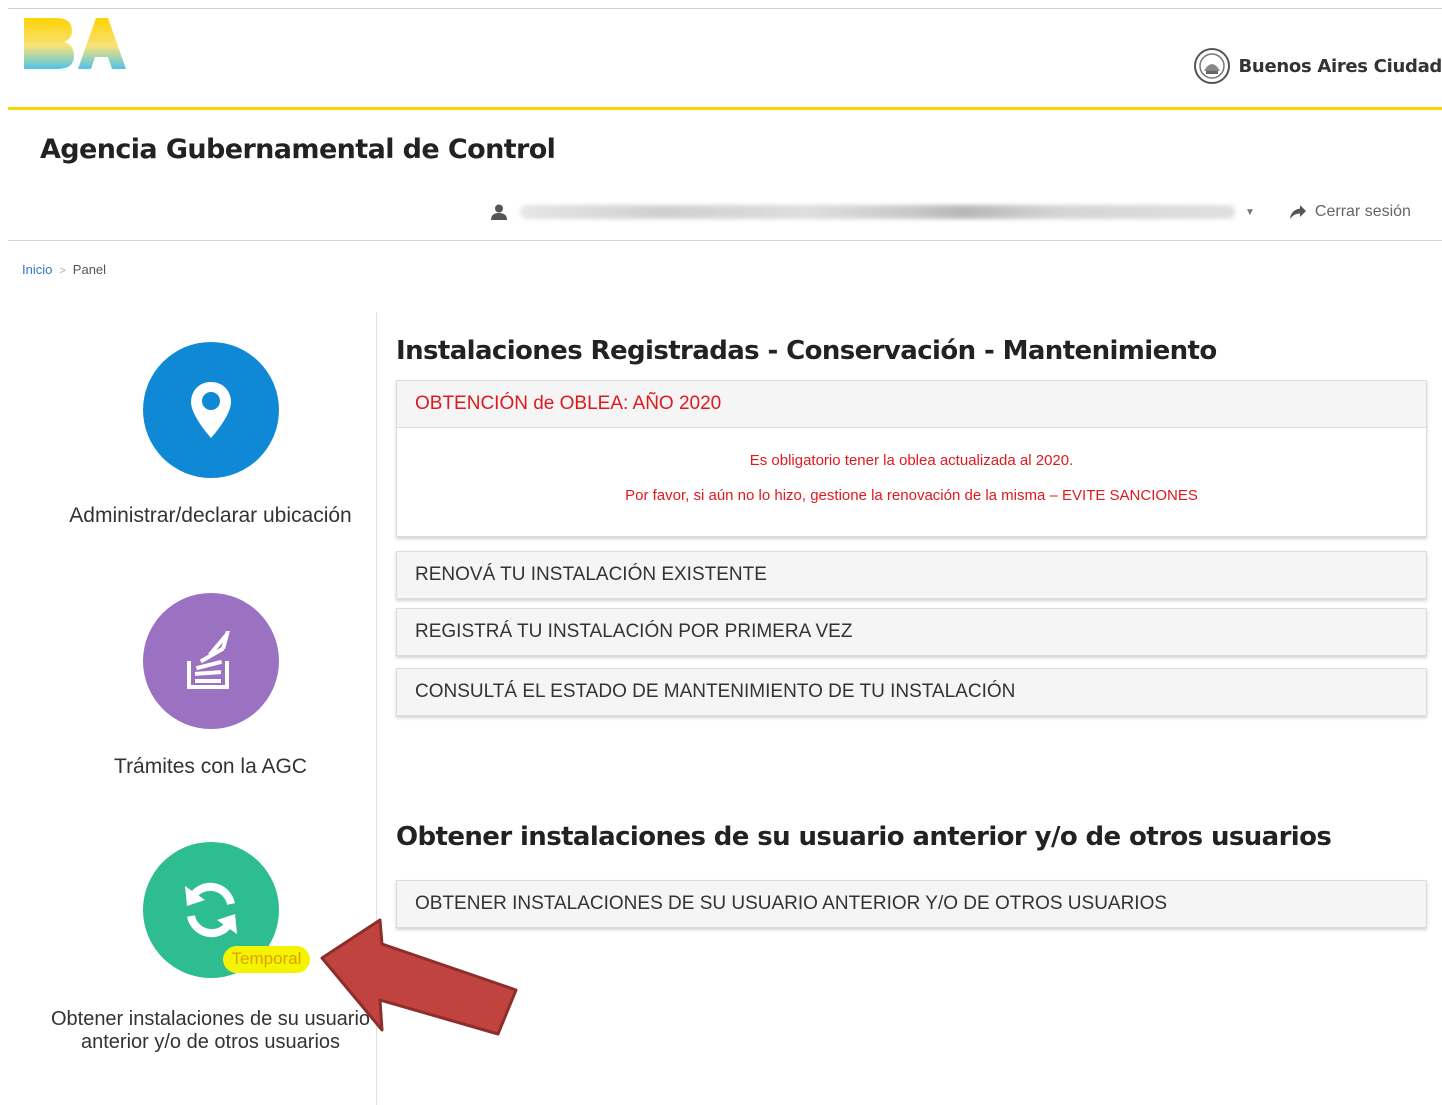 This screenshot has width=1442, height=1105. What do you see at coordinates (911, 404) in the screenshot?
I see `oblea-notice-title: OBTENCIÓN de OBLEA: AÑO 2020` at bounding box center [911, 404].